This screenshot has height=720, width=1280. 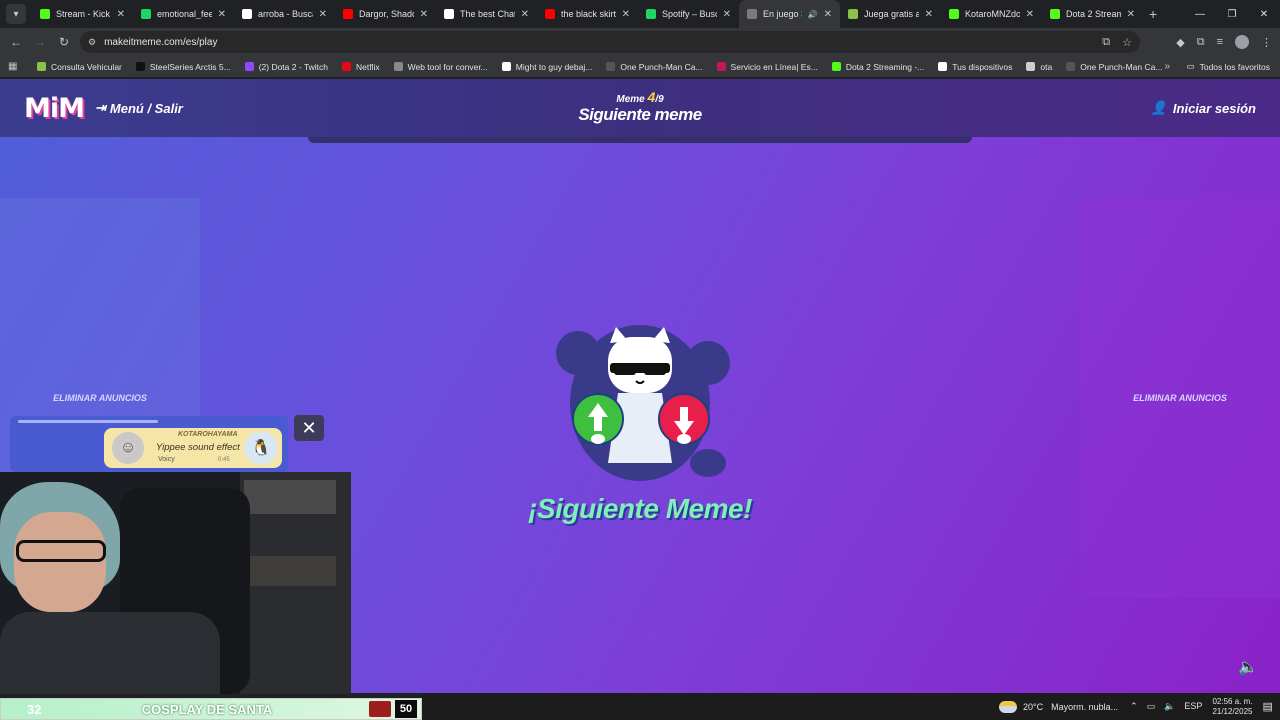 I want to click on remove-ads-left: ELIMINAR ANUNCIOS, so click(x=100, y=398).